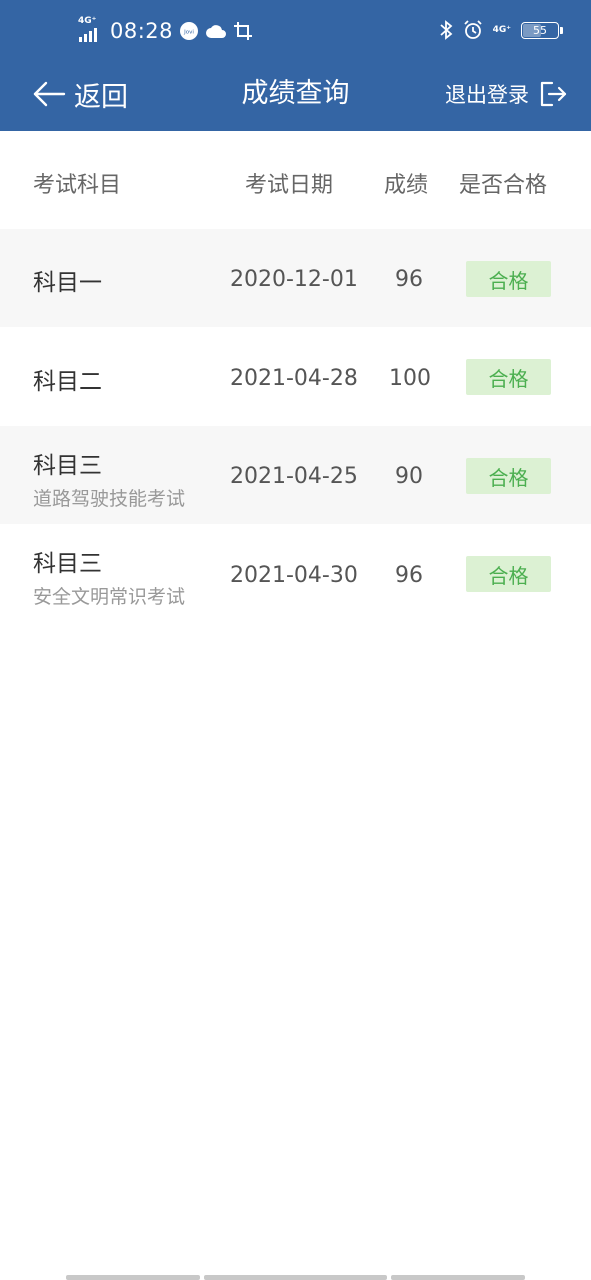 The image size is (591, 1280). Describe the element at coordinates (67, 283) in the screenshot. I see `subject-name: 科目一` at that location.